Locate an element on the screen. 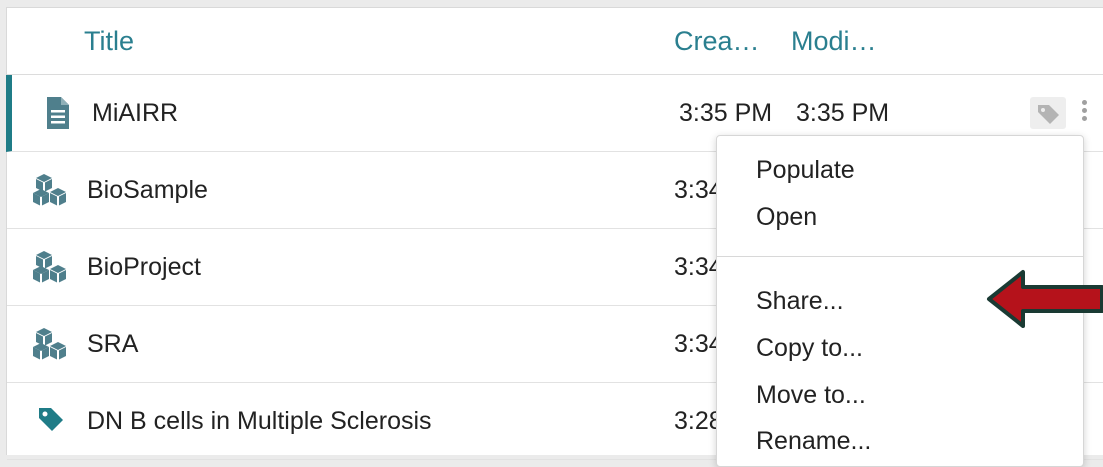 This screenshot has height=467, width=1103. menu-divider is located at coordinates (900, 256).